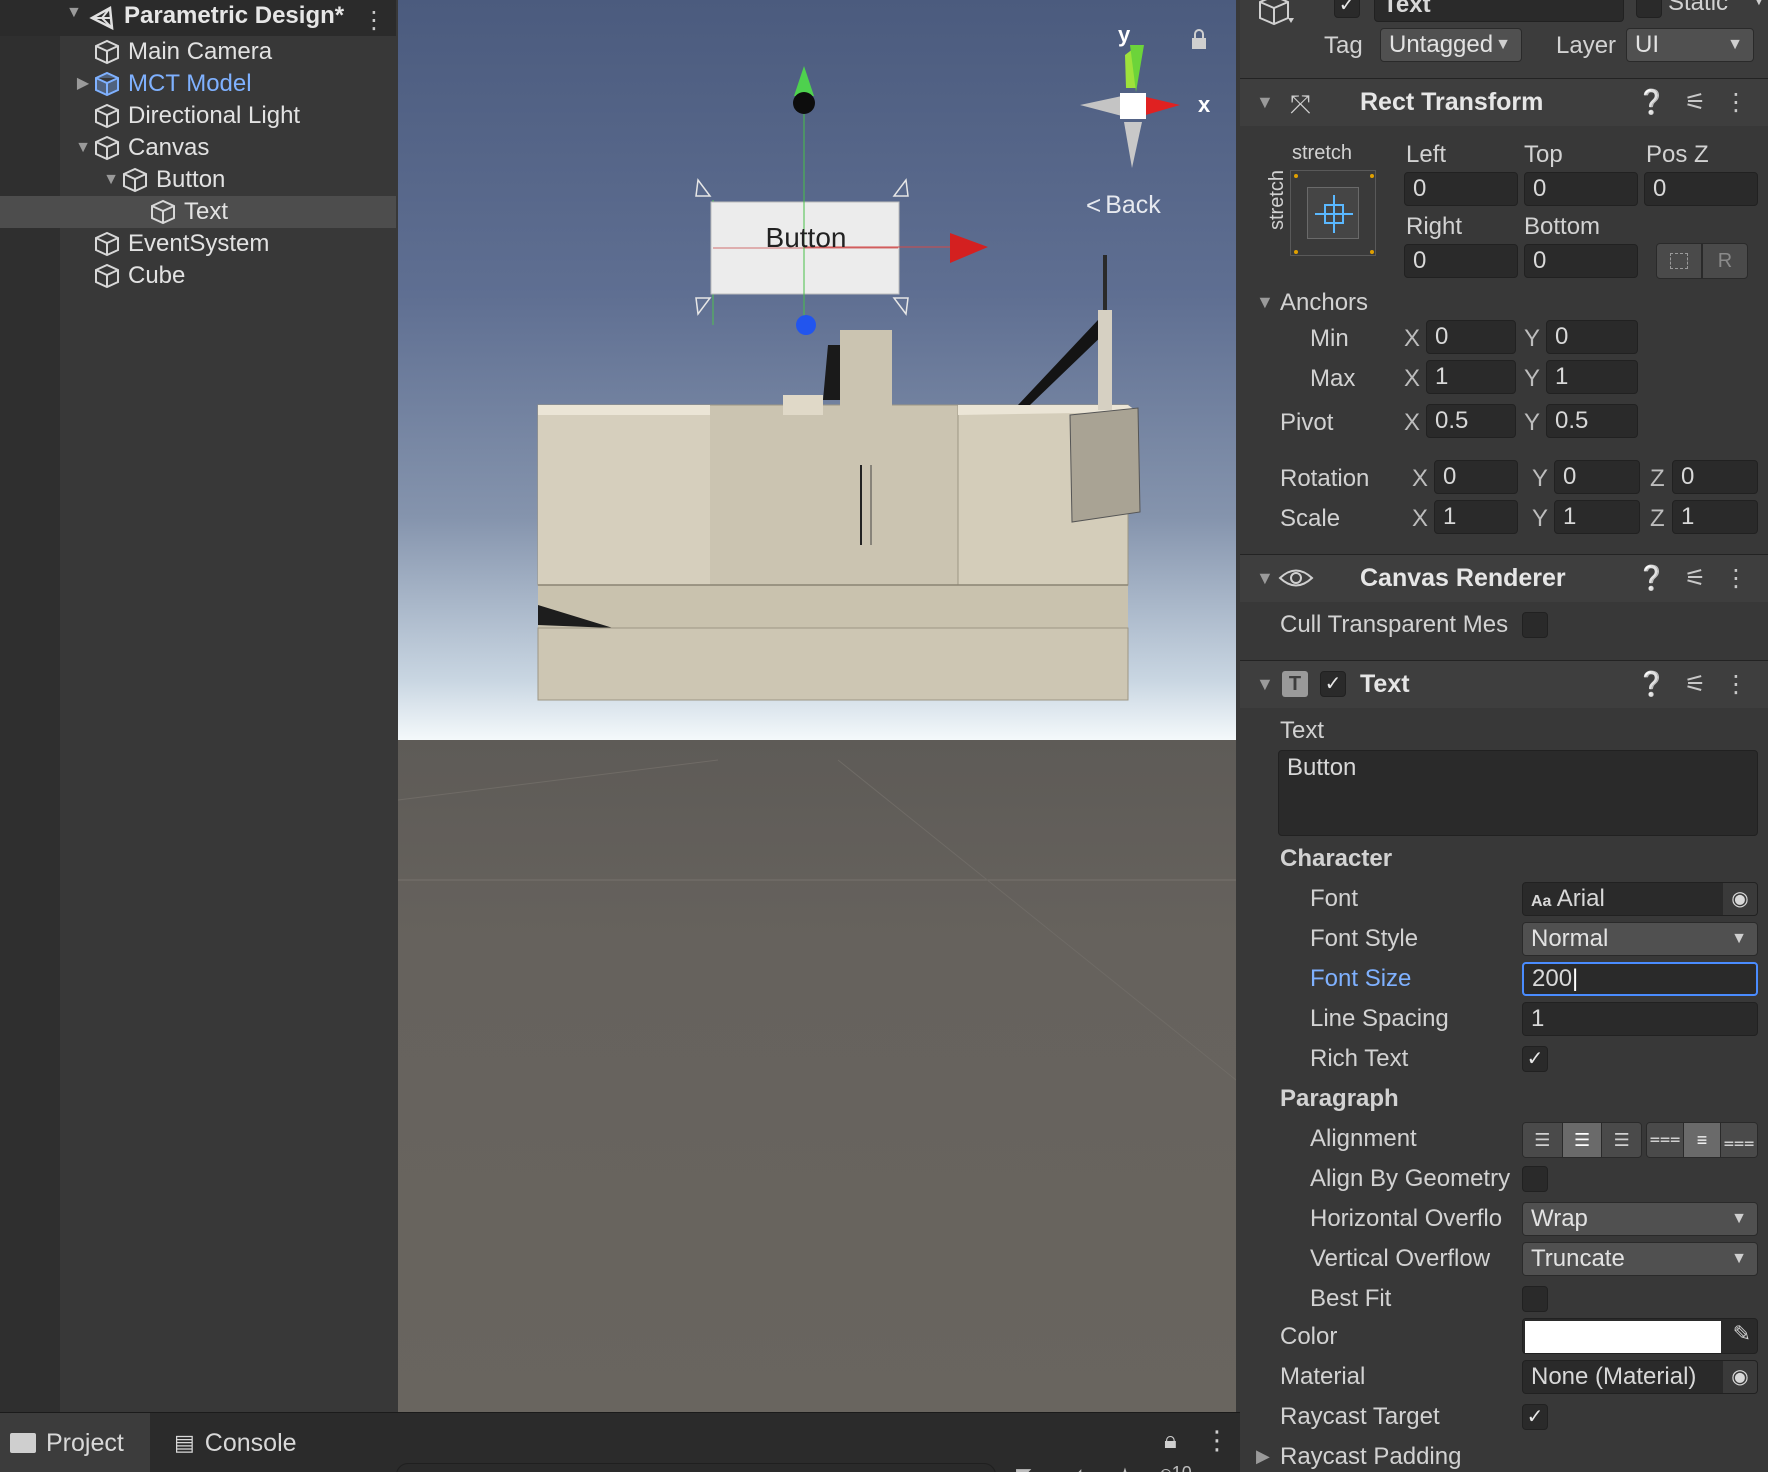 The image size is (1768, 1472). I want to click on text-enabled-checkbox: ✓, so click(1333, 684).